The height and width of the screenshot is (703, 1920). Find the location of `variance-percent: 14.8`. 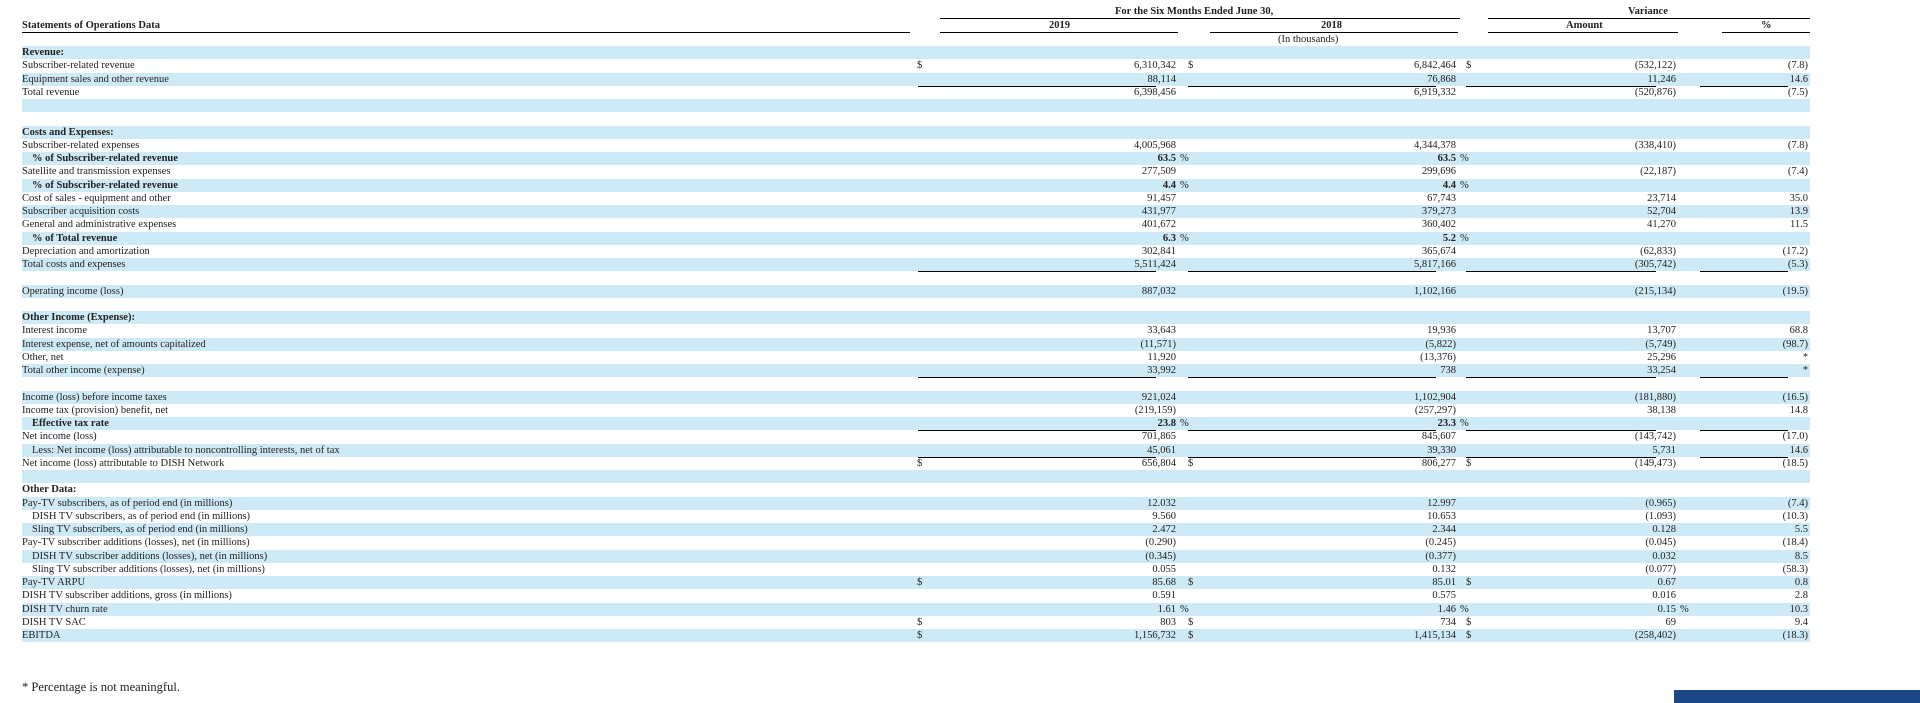

variance-percent: 14.8 is located at coordinates (1798, 410).